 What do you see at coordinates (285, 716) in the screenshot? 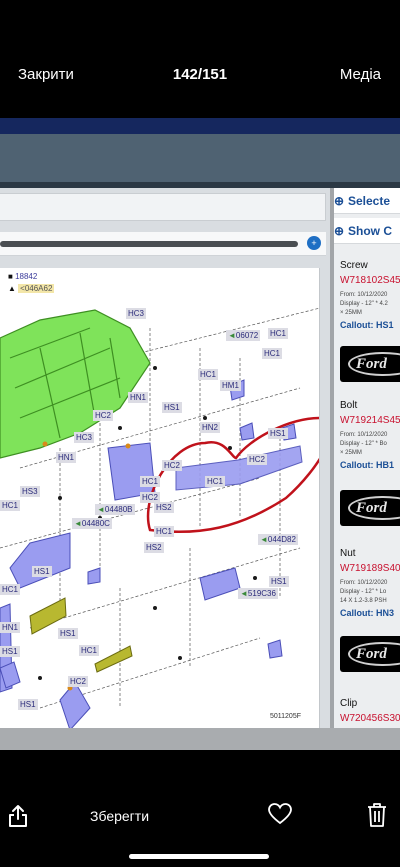
I see `figure-id: 5011205F` at bounding box center [285, 716].